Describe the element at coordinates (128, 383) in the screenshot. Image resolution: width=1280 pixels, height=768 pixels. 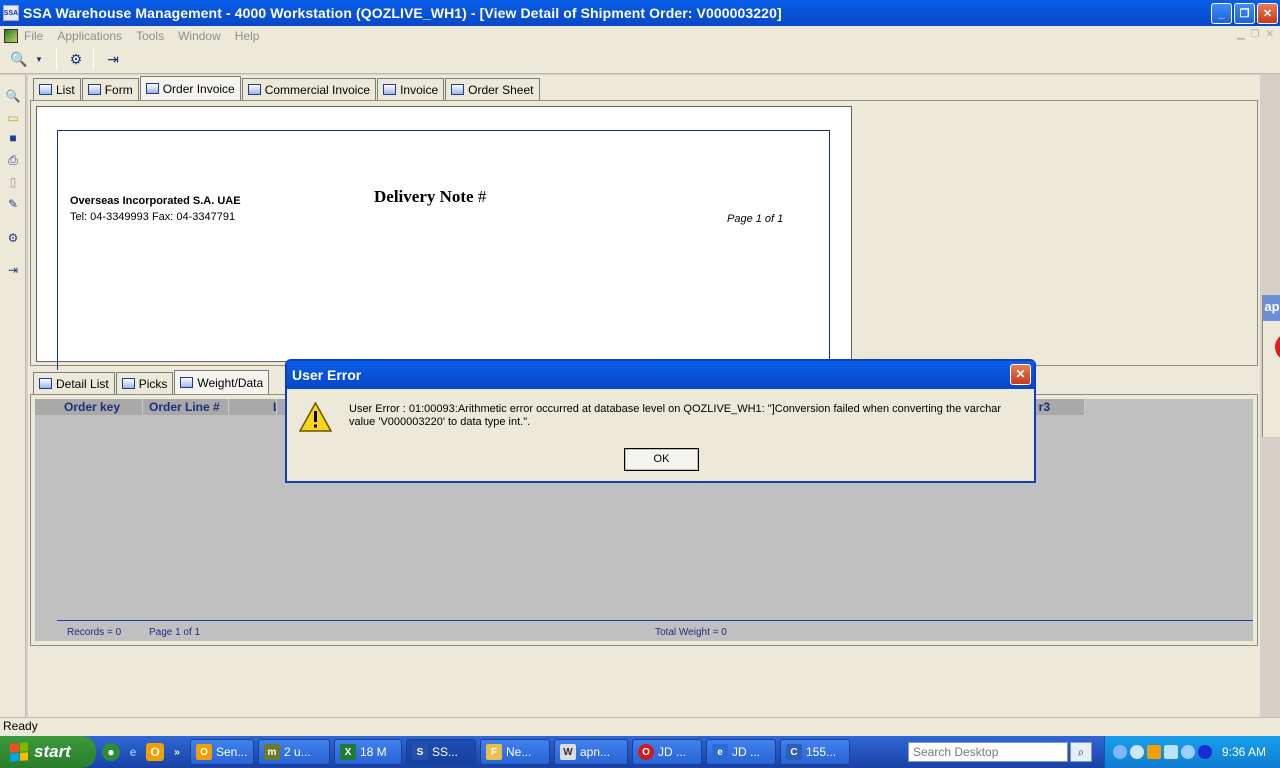
I see `picks-icon` at that location.